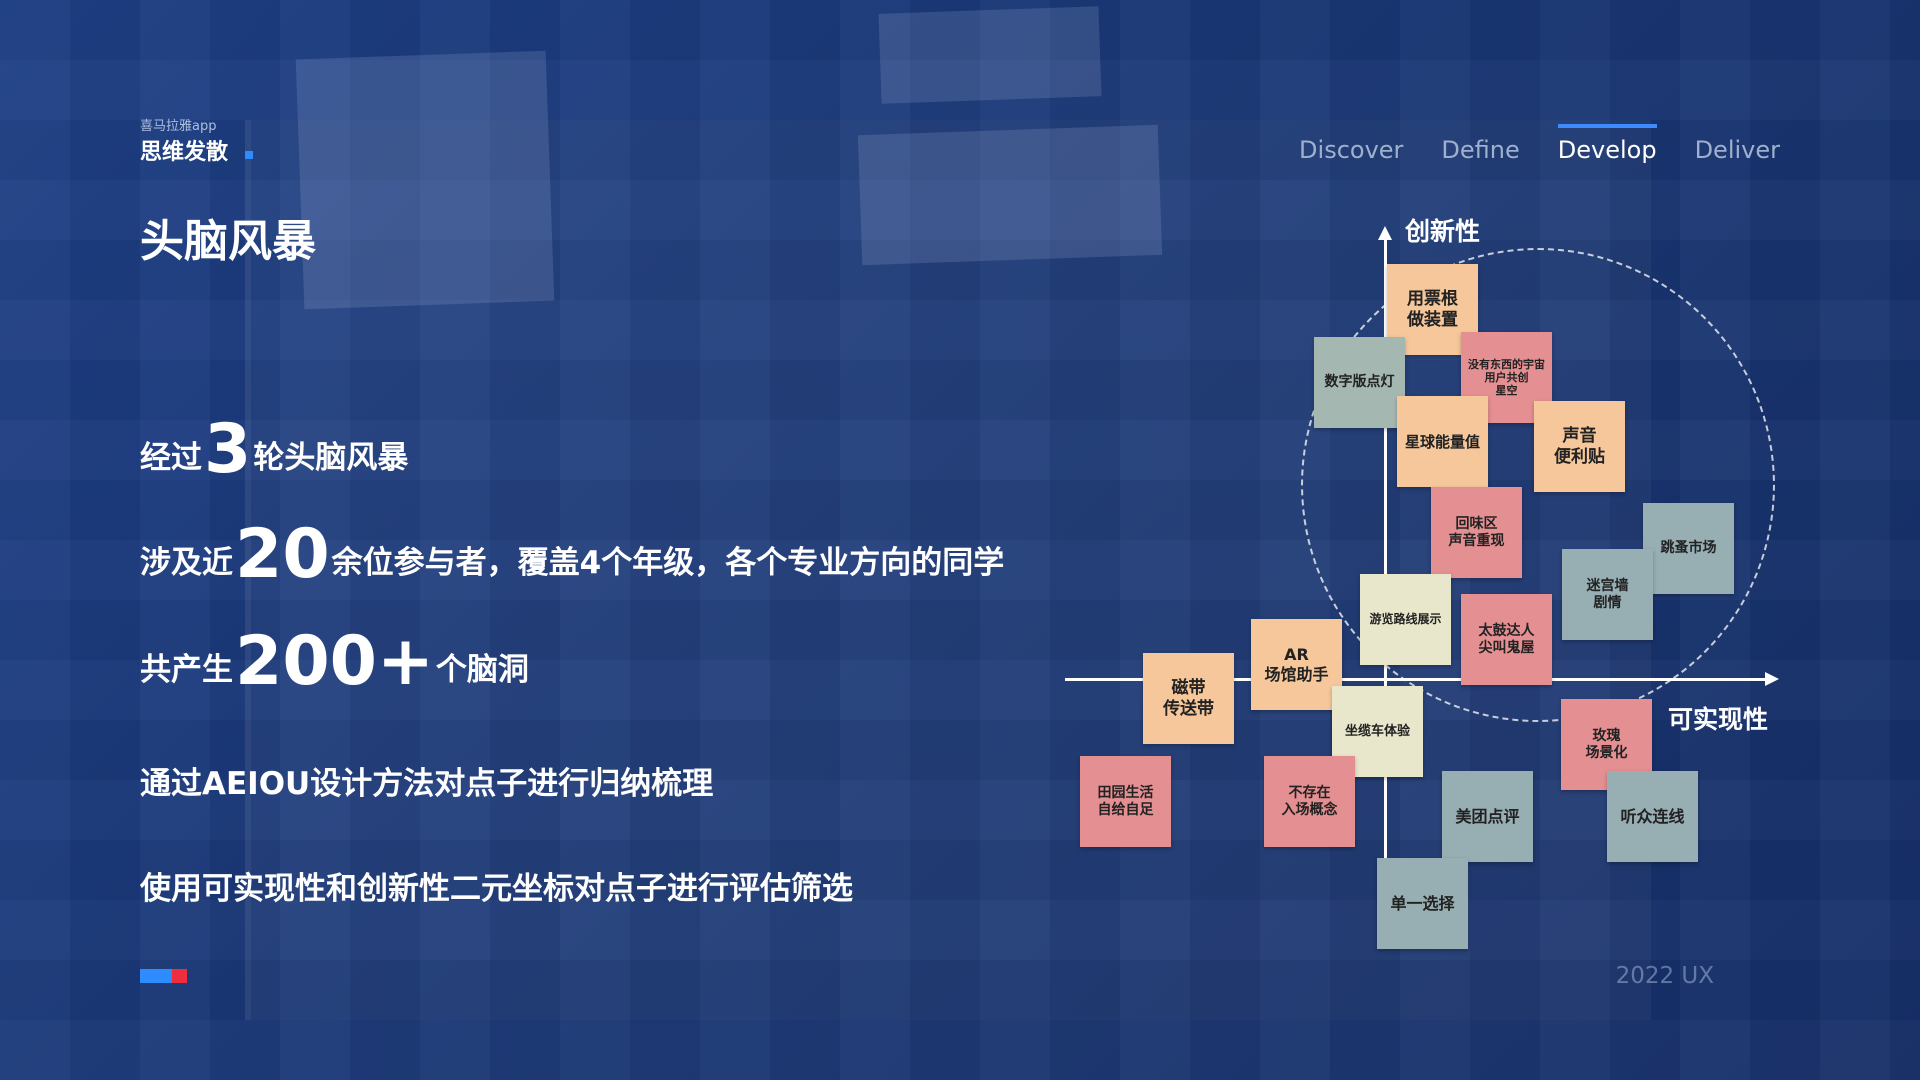  Describe the element at coordinates (282, 554) in the screenshot. I see `stat-number: 20` at that location.